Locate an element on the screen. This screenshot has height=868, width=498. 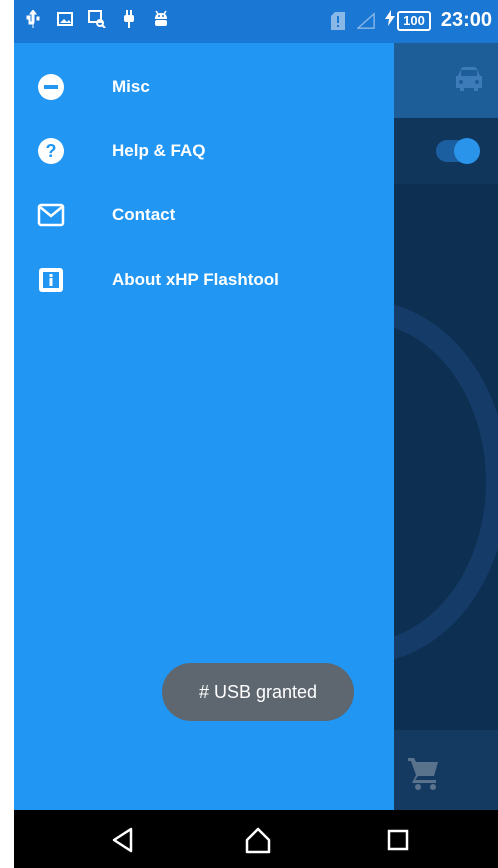
drawer-item-label: About xHP Flashtool is located at coordinates (195, 279).